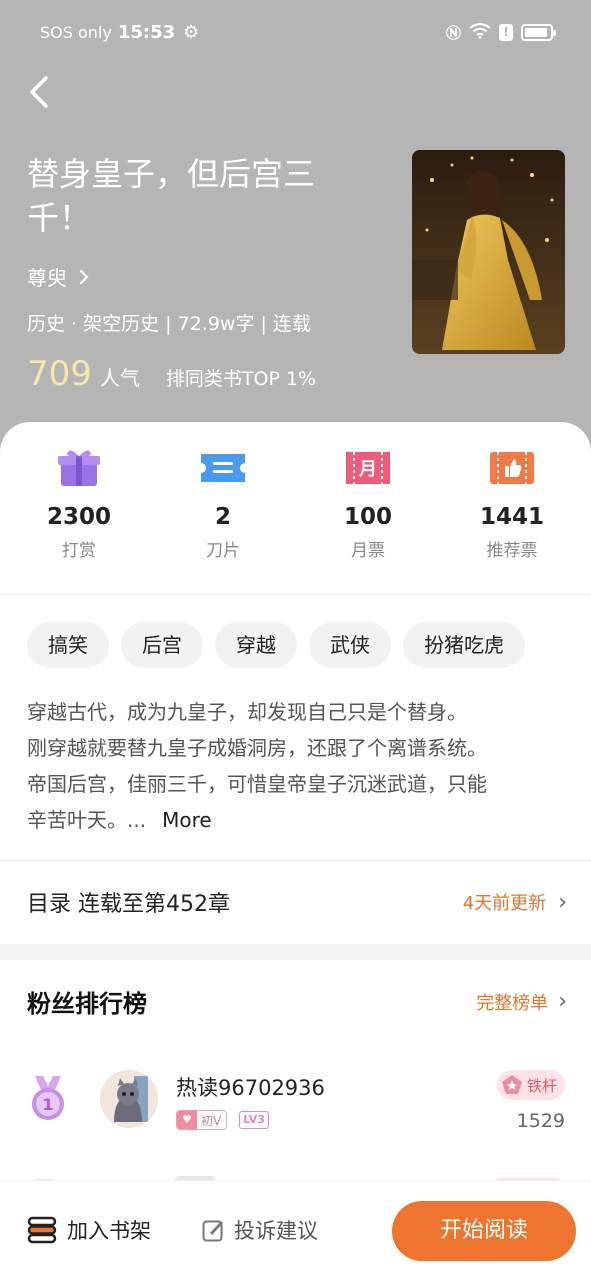 Image resolution: width=591 pixels, height=1280 pixels. I want to click on cover-image, so click(488, 252).